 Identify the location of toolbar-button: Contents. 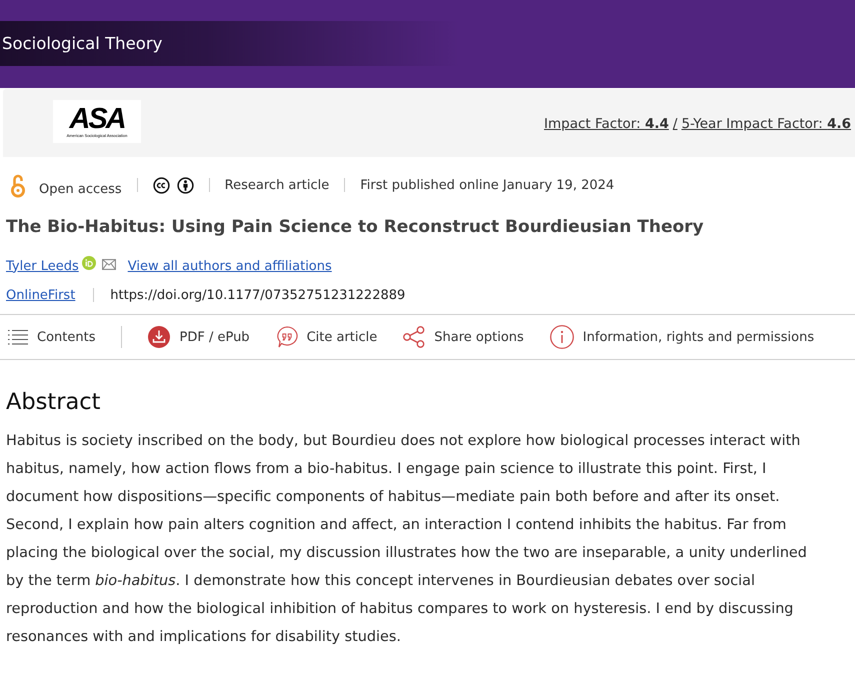
(52, 337).